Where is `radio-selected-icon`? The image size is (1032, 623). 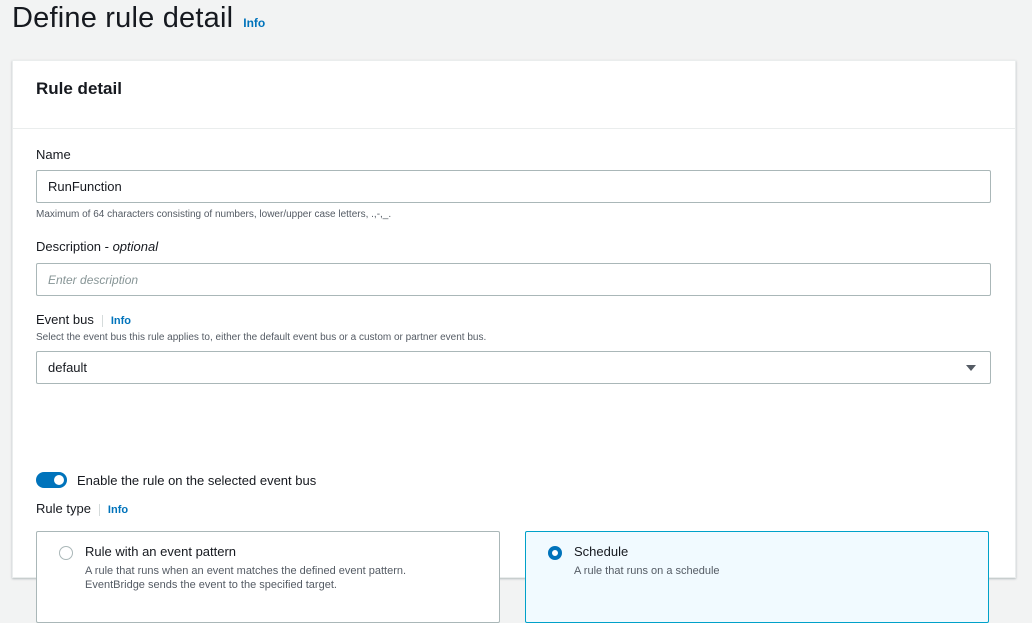 radio-selected-icon is located at coordinates (555, 553).